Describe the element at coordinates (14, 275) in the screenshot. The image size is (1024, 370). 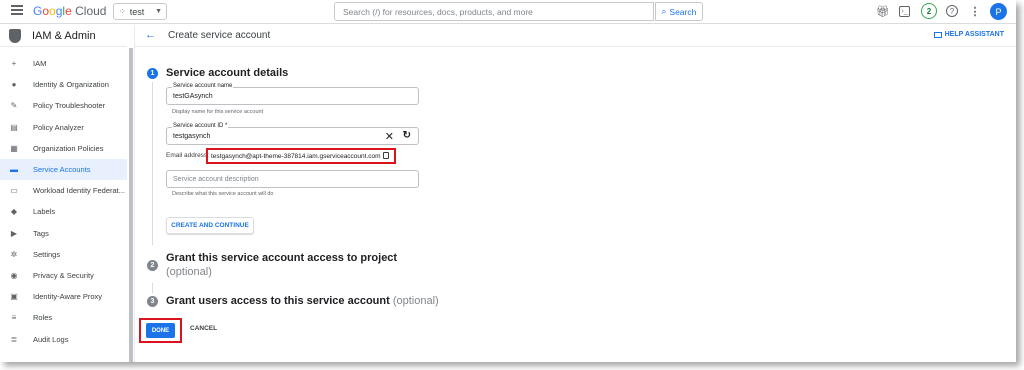
I see `shield-icon: ◉` at that location.